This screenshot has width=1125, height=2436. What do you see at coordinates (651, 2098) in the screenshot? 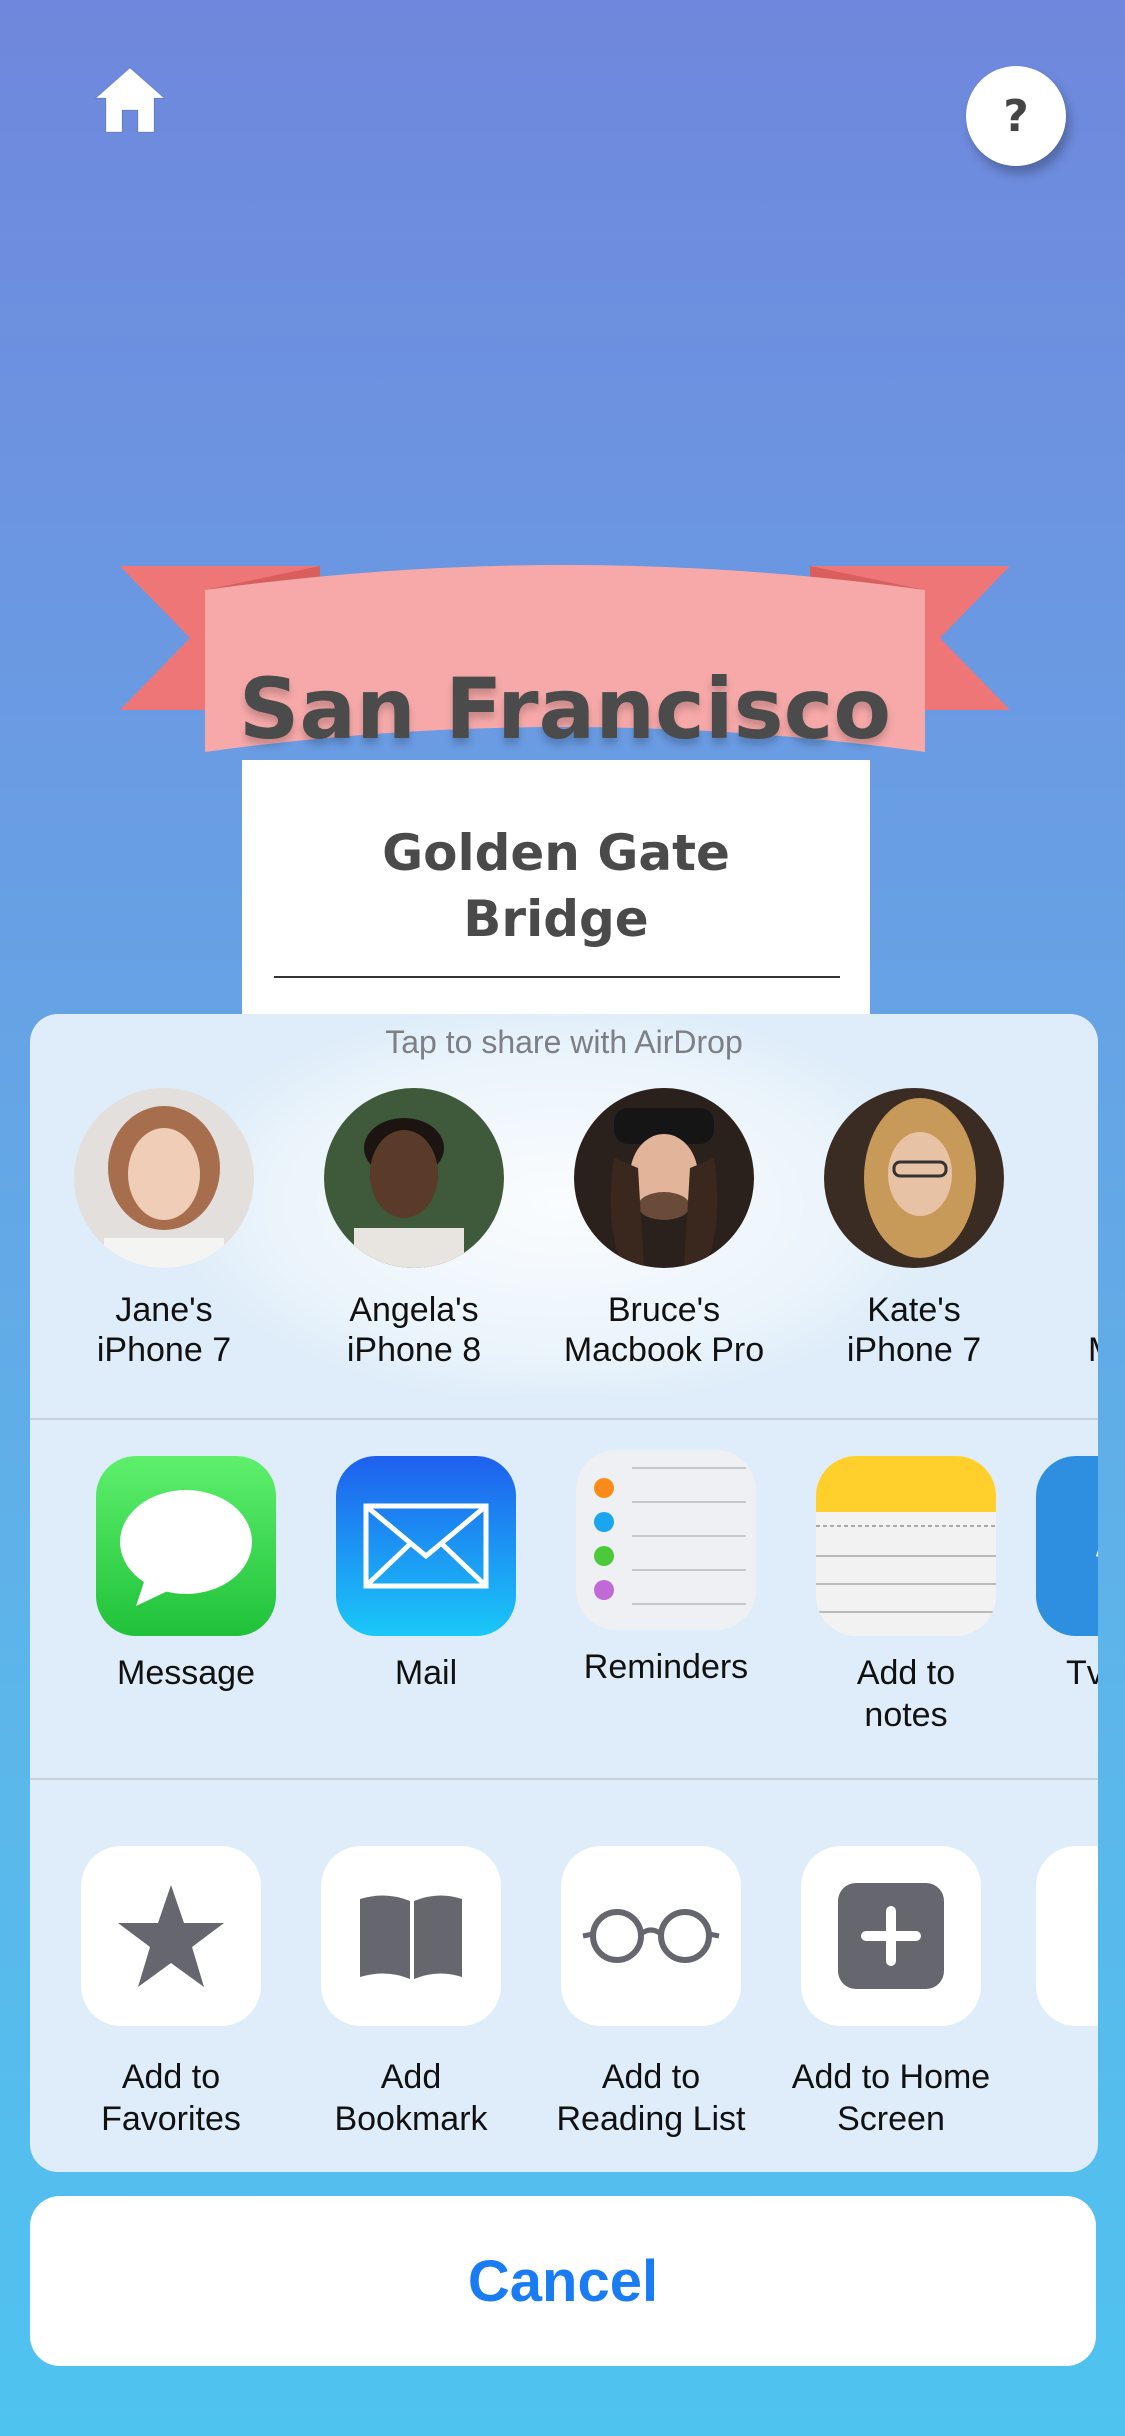
I see `action-label: Add to Reading List` at bounding box center [651, 2098].